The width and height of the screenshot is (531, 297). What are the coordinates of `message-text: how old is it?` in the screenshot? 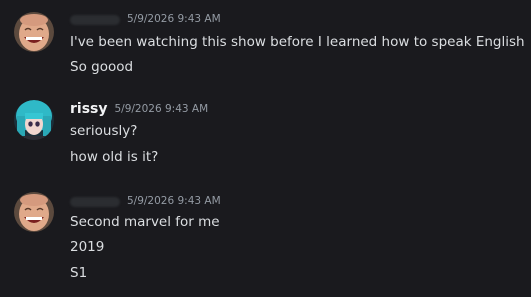 It's located at (114, 157).